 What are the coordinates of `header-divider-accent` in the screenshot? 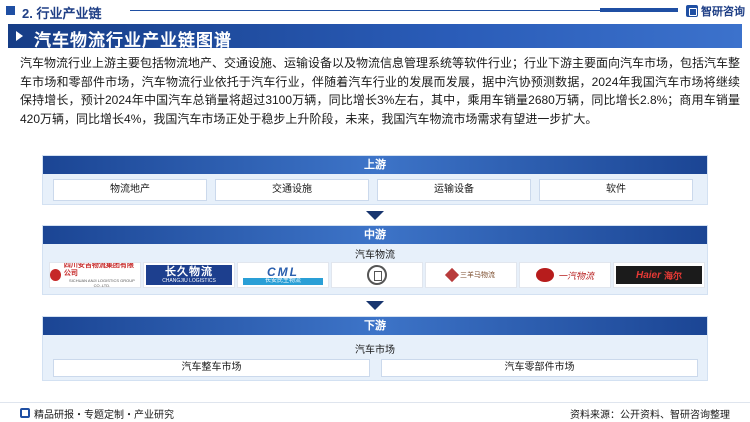 It's located at (639, 10).